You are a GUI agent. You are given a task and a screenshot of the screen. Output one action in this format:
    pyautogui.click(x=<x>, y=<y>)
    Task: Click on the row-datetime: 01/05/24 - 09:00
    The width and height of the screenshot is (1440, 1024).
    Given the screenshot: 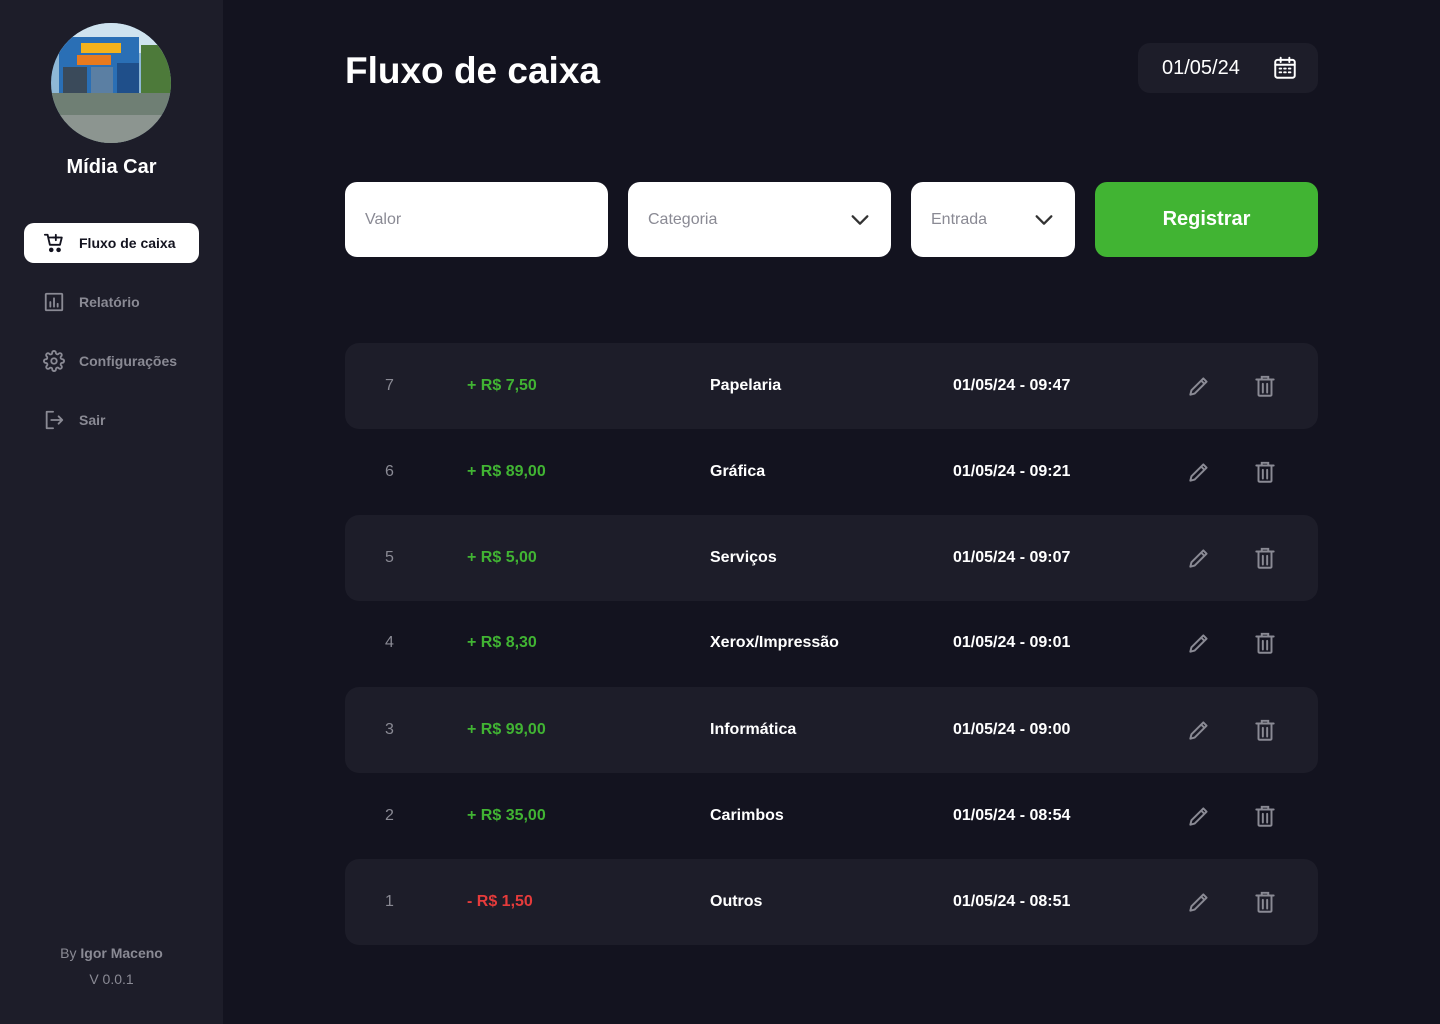 What is the action you would take?
    pyautogui.click(x=1012, y=729)
    